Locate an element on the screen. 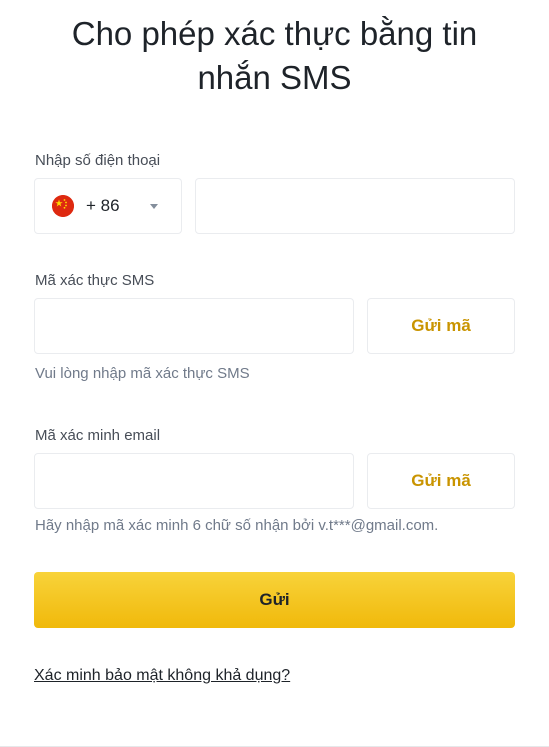  dial-code: + 86 is located at coordinates (103, 205).